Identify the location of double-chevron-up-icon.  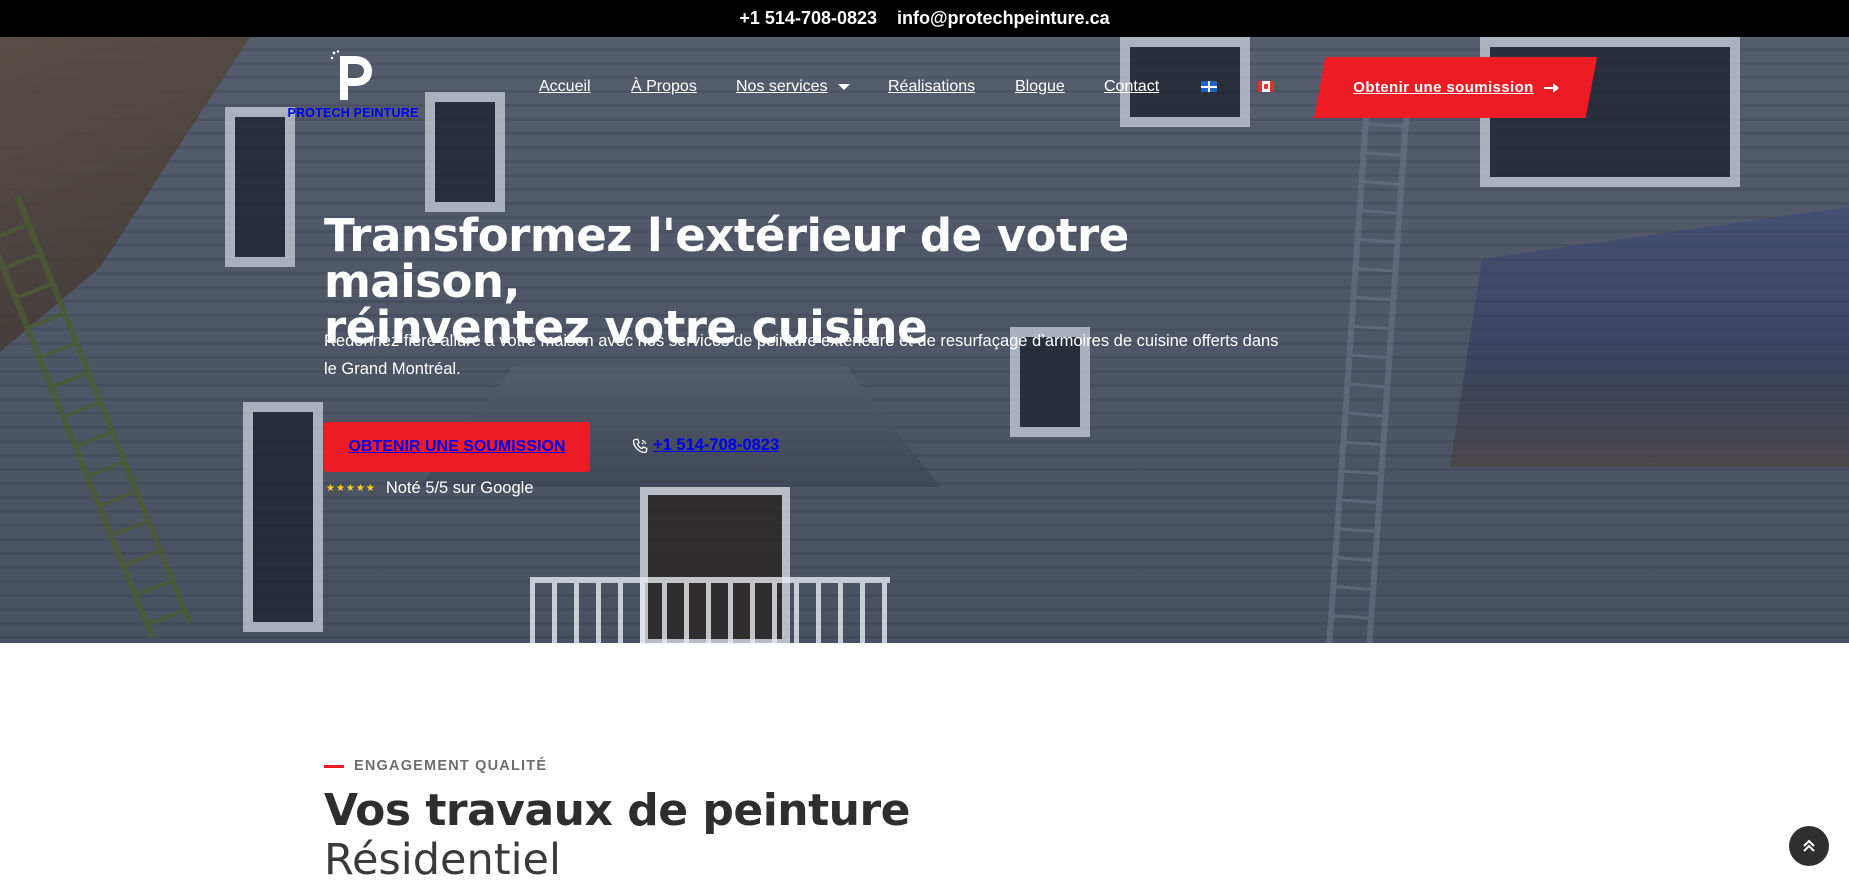
(1809, 845).